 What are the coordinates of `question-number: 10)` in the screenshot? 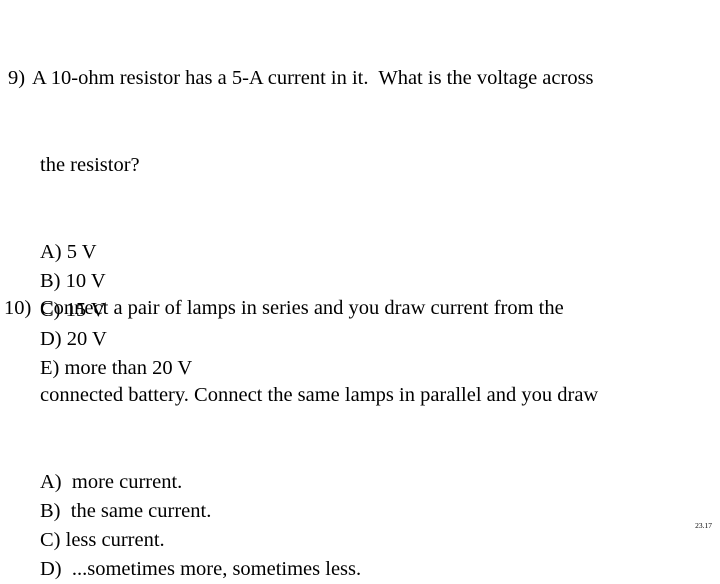 It's located at (18, 308).